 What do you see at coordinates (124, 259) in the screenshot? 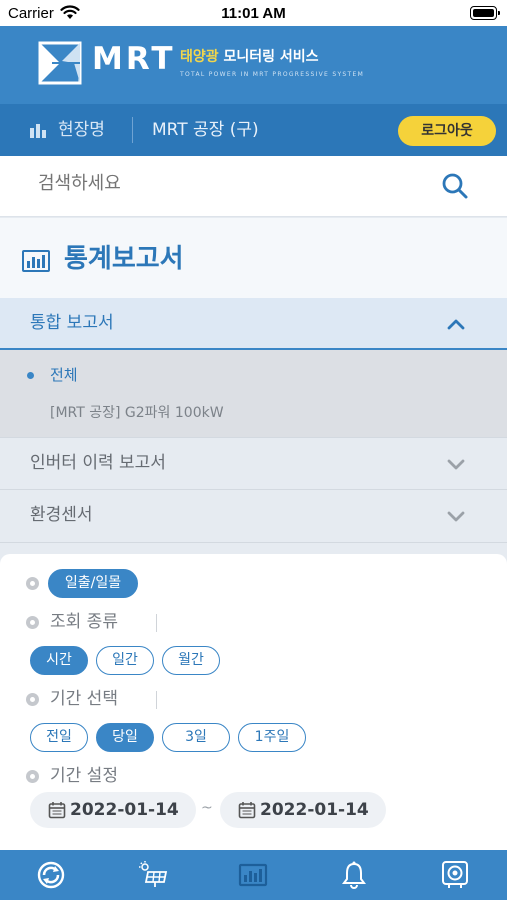
I see `page-title: 통계보고서` at bounding box center [124, 259].